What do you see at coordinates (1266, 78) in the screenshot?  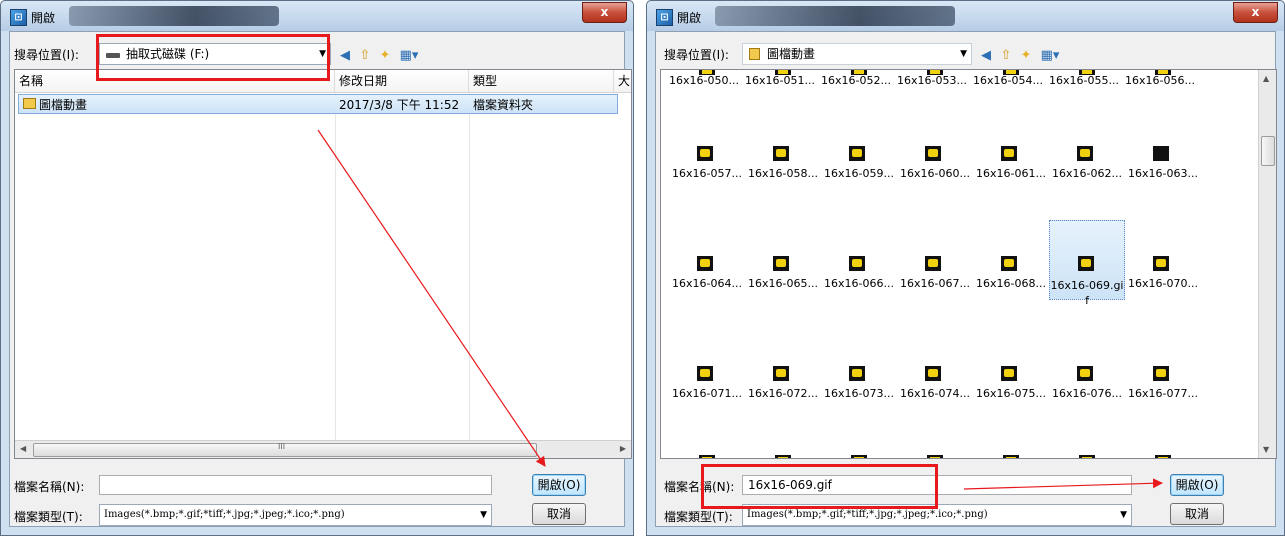 I see `scroll-up-icon: ▲` at bounding box center [1266, 78].